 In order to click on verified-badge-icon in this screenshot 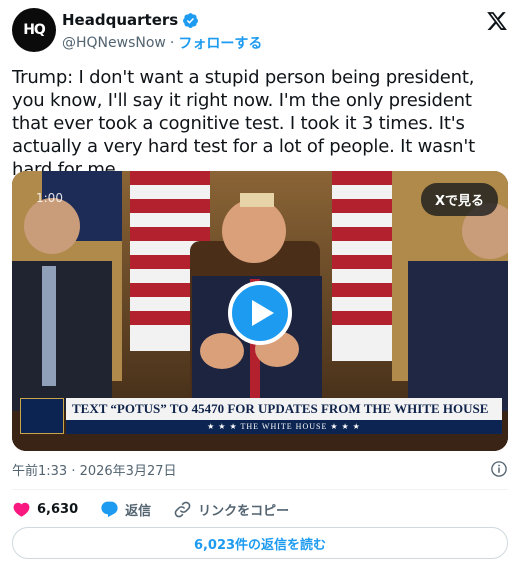, I will do `click(191, 20)`.